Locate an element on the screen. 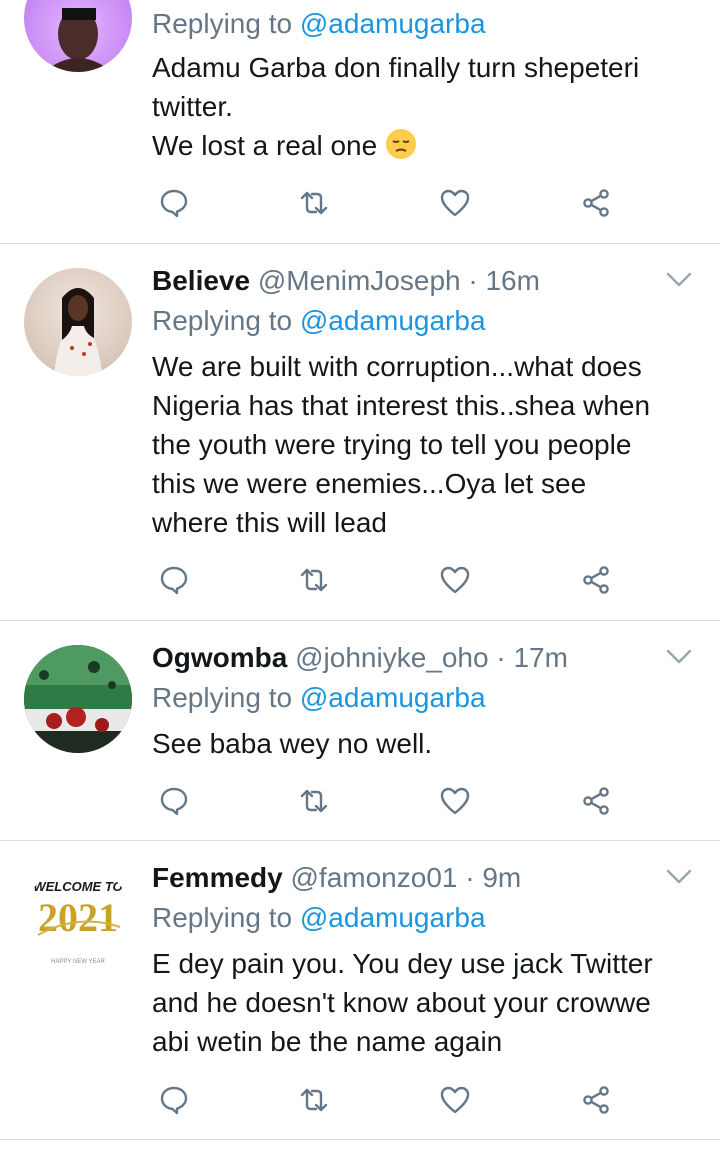  text-line: See baba wey no well. is located at coordinates (292, 743).